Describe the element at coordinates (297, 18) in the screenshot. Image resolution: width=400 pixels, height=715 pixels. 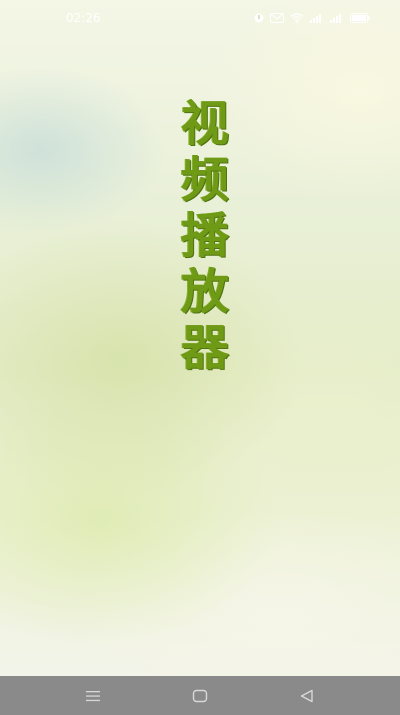
I see `wifi-icon` at that location.